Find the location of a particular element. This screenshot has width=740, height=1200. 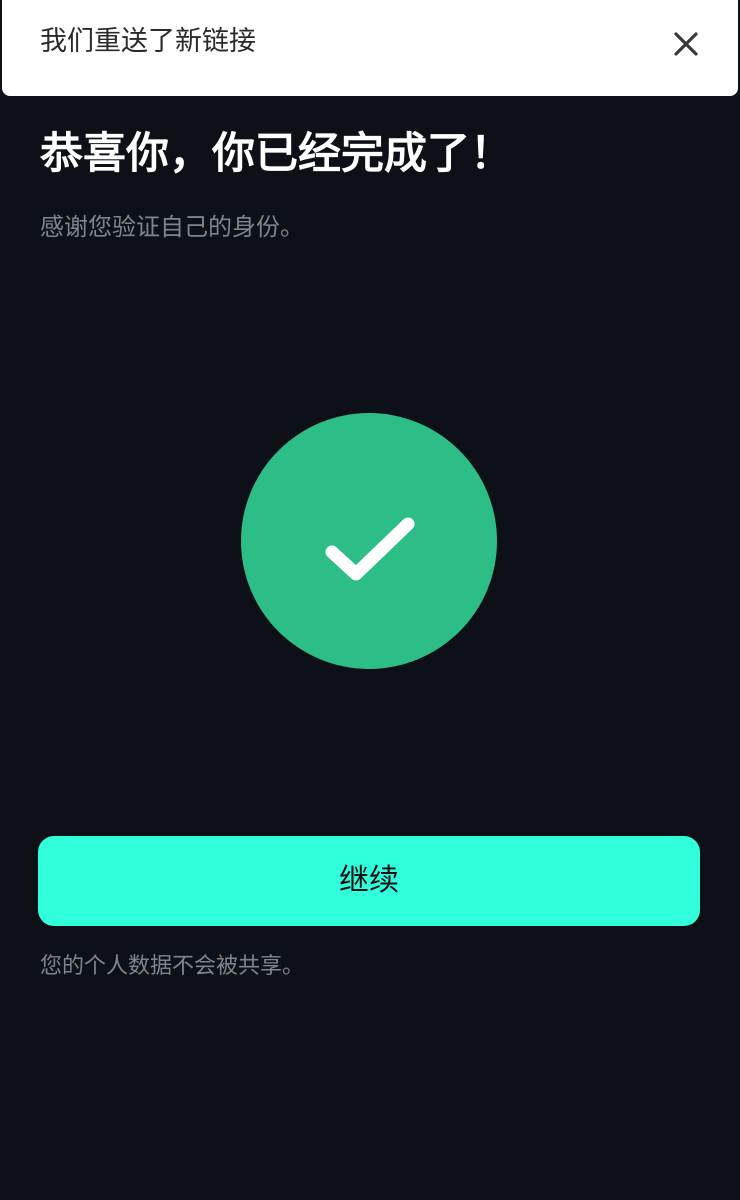

toast-message: 我们重送了新链接 is located at coordinates (148, 41).